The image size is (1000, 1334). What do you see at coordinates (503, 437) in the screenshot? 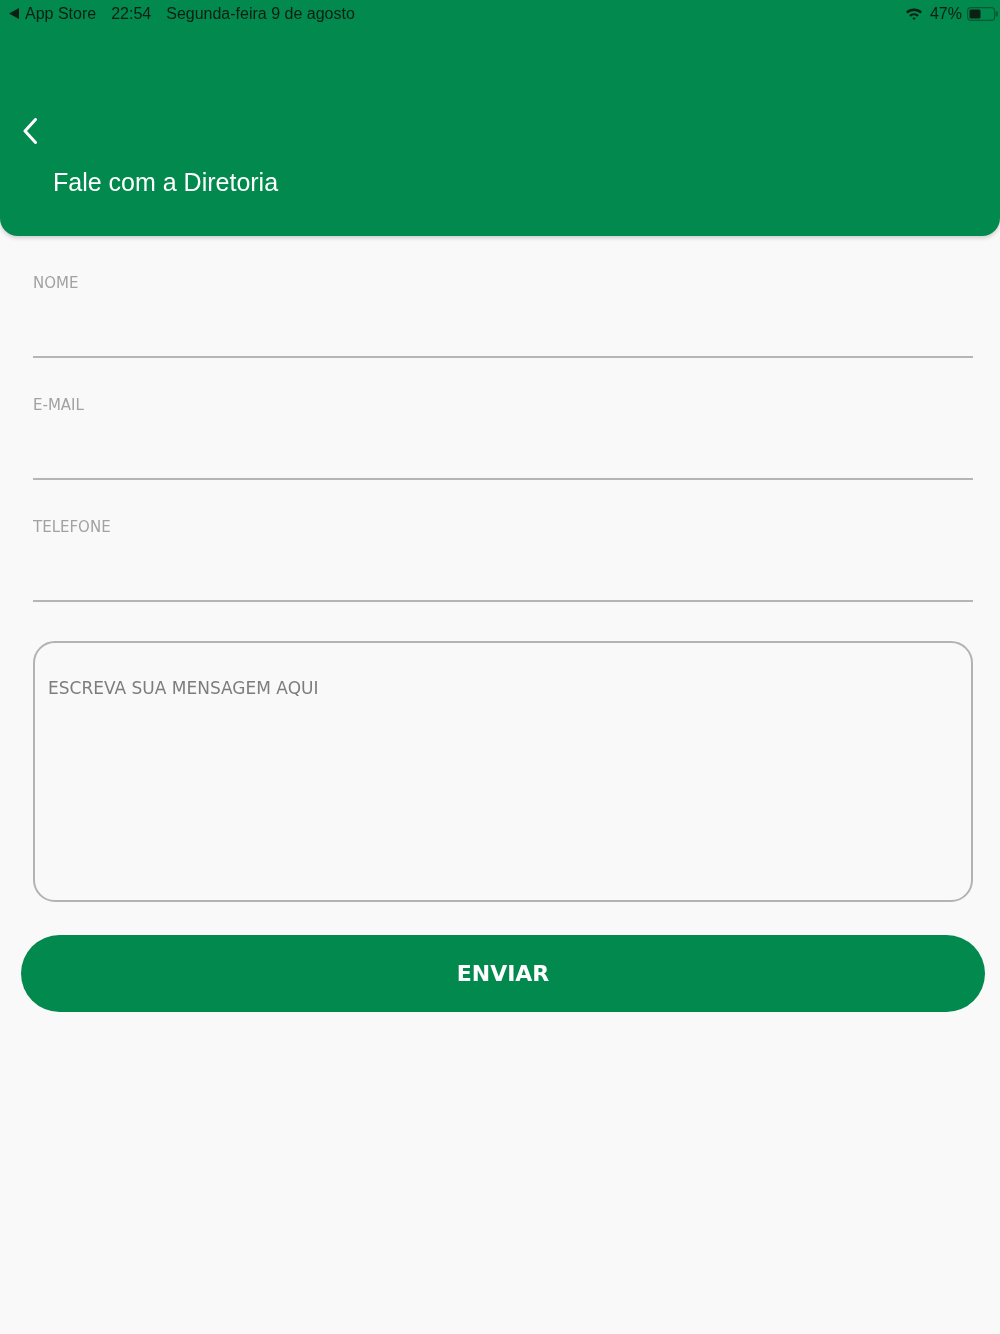
I see `input-field: E-MAIL` at bounding box center [503, 437].